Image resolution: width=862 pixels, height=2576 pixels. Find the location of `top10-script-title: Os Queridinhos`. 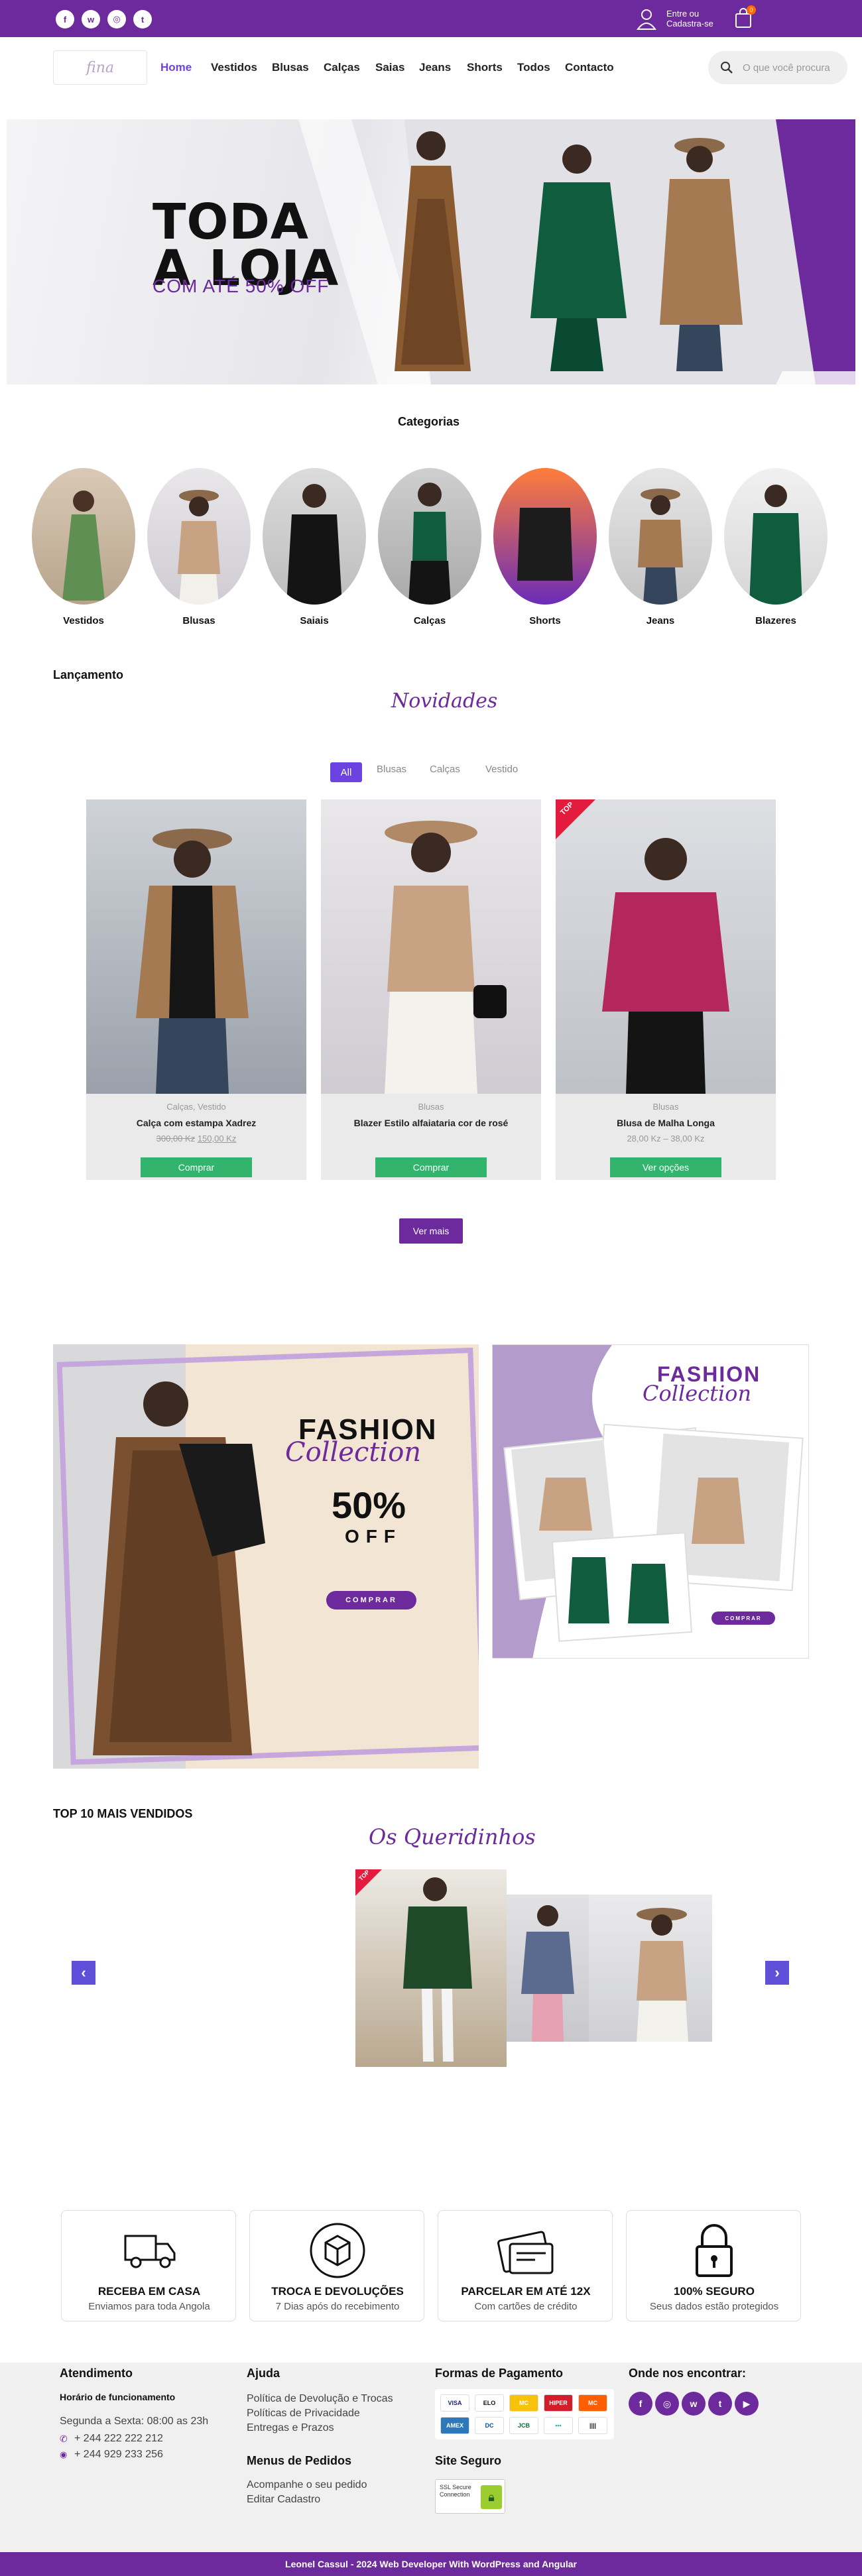

top10-script-title: Os Queridinhos is located at coordinates (452, 1837).